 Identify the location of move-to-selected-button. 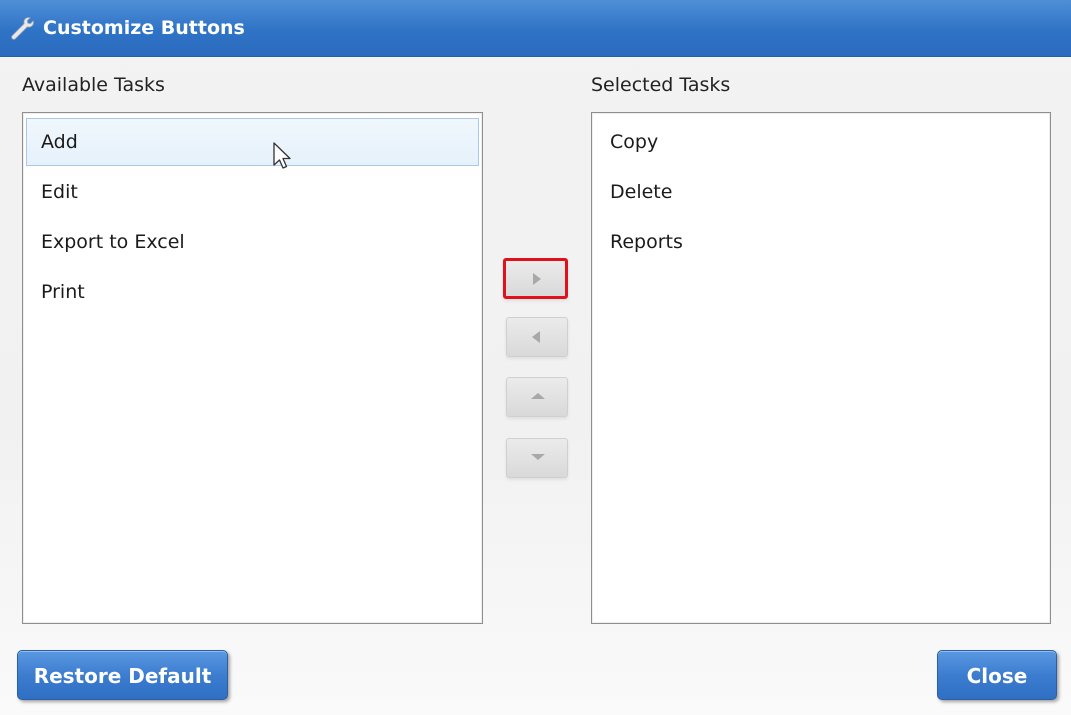
(535, 278).